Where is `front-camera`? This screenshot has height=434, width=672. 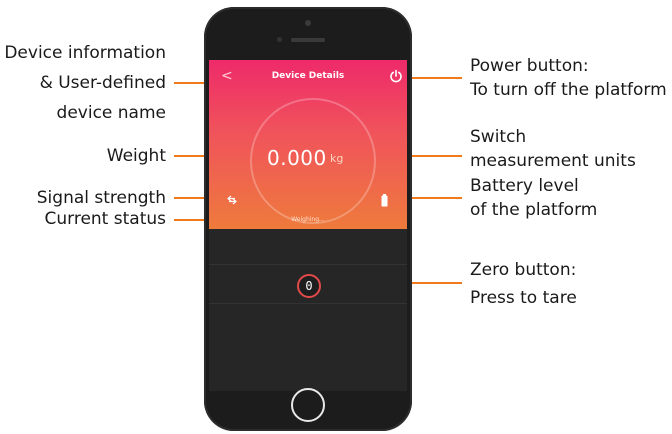 front-camera is located at coordinates (279, 39).